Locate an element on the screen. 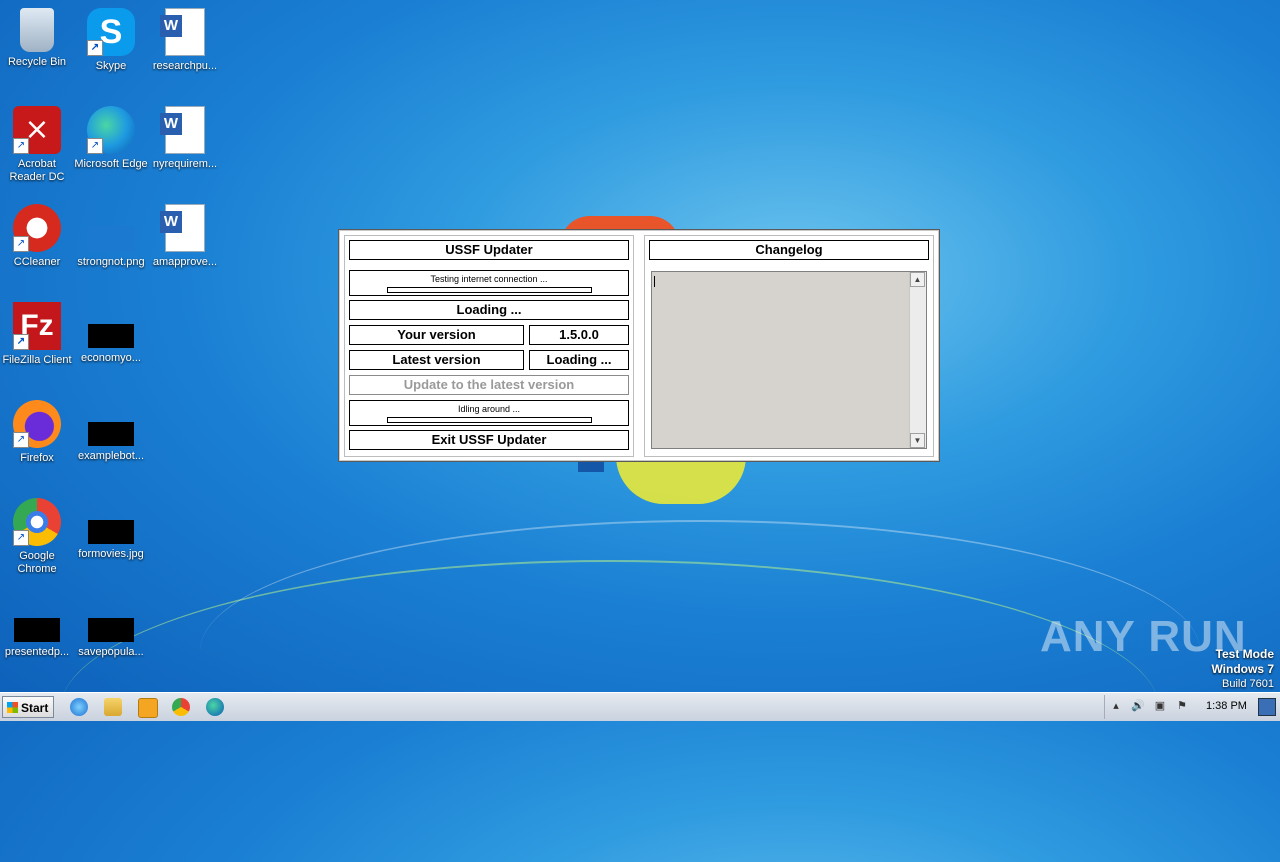 The image size is (1280, 862). wallpaper-logo-yellow is located at coordinates (681, 480).